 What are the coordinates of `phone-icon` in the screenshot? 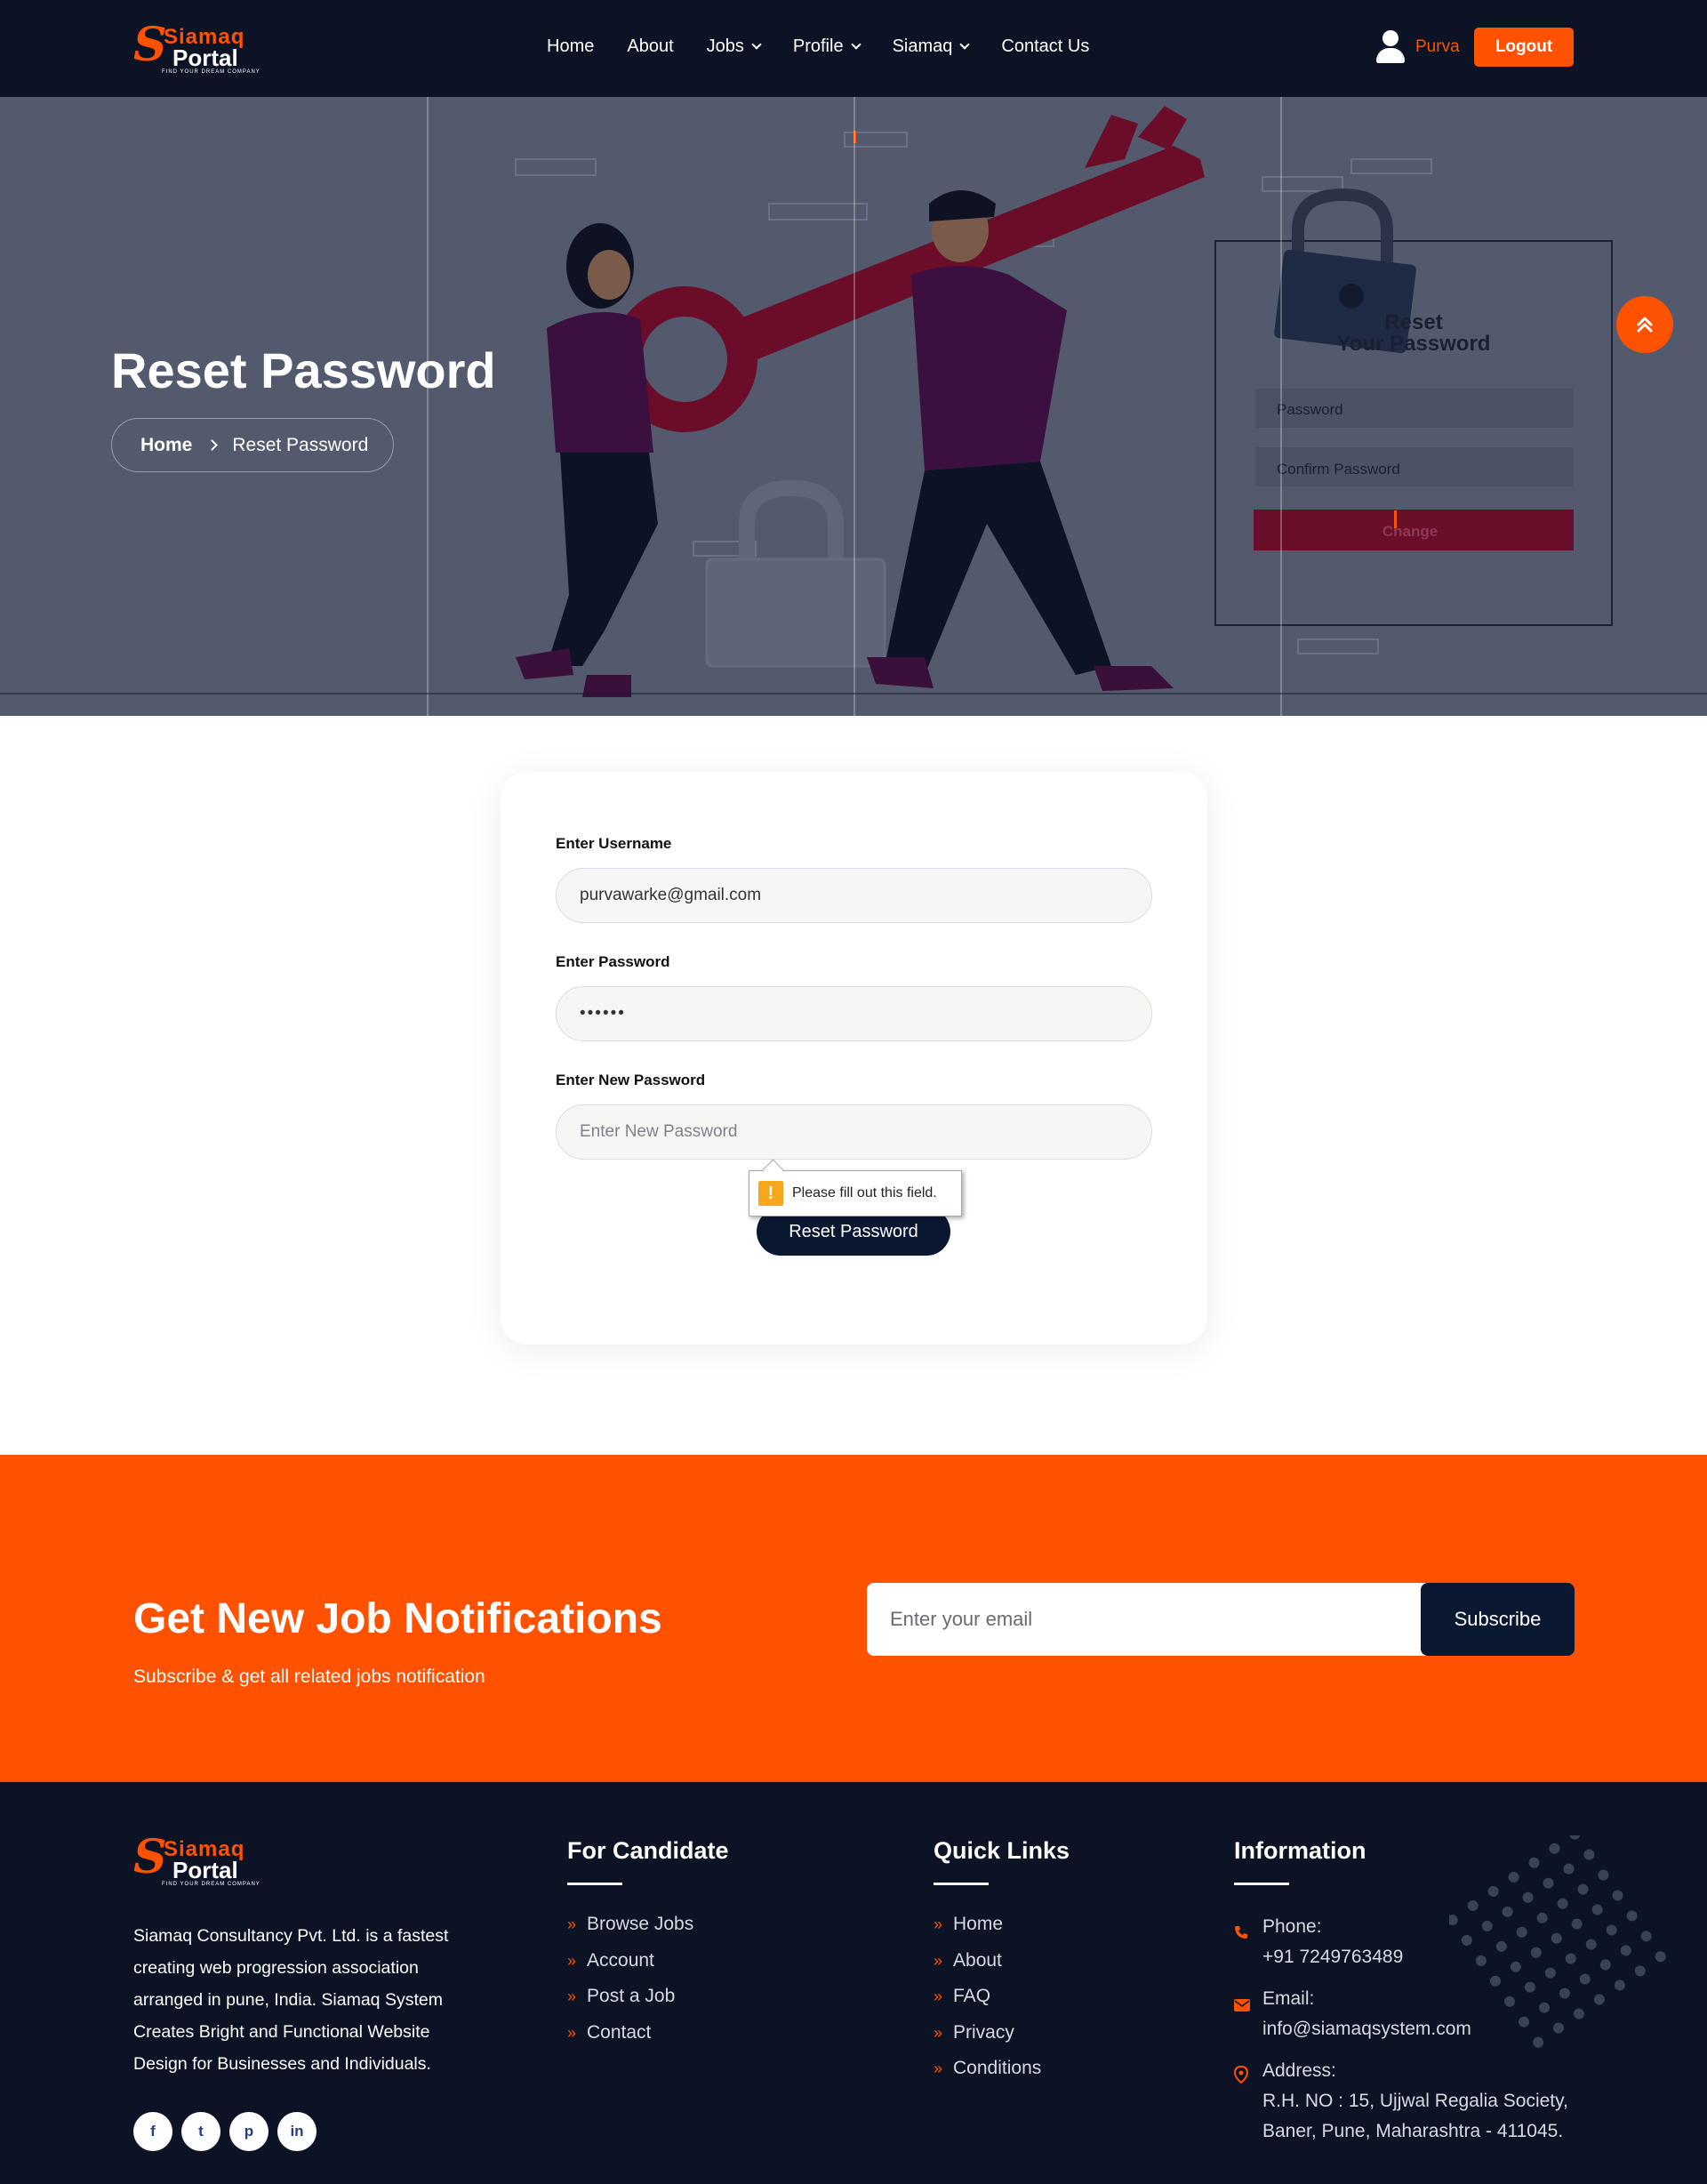 It's located at (1243, 1942).